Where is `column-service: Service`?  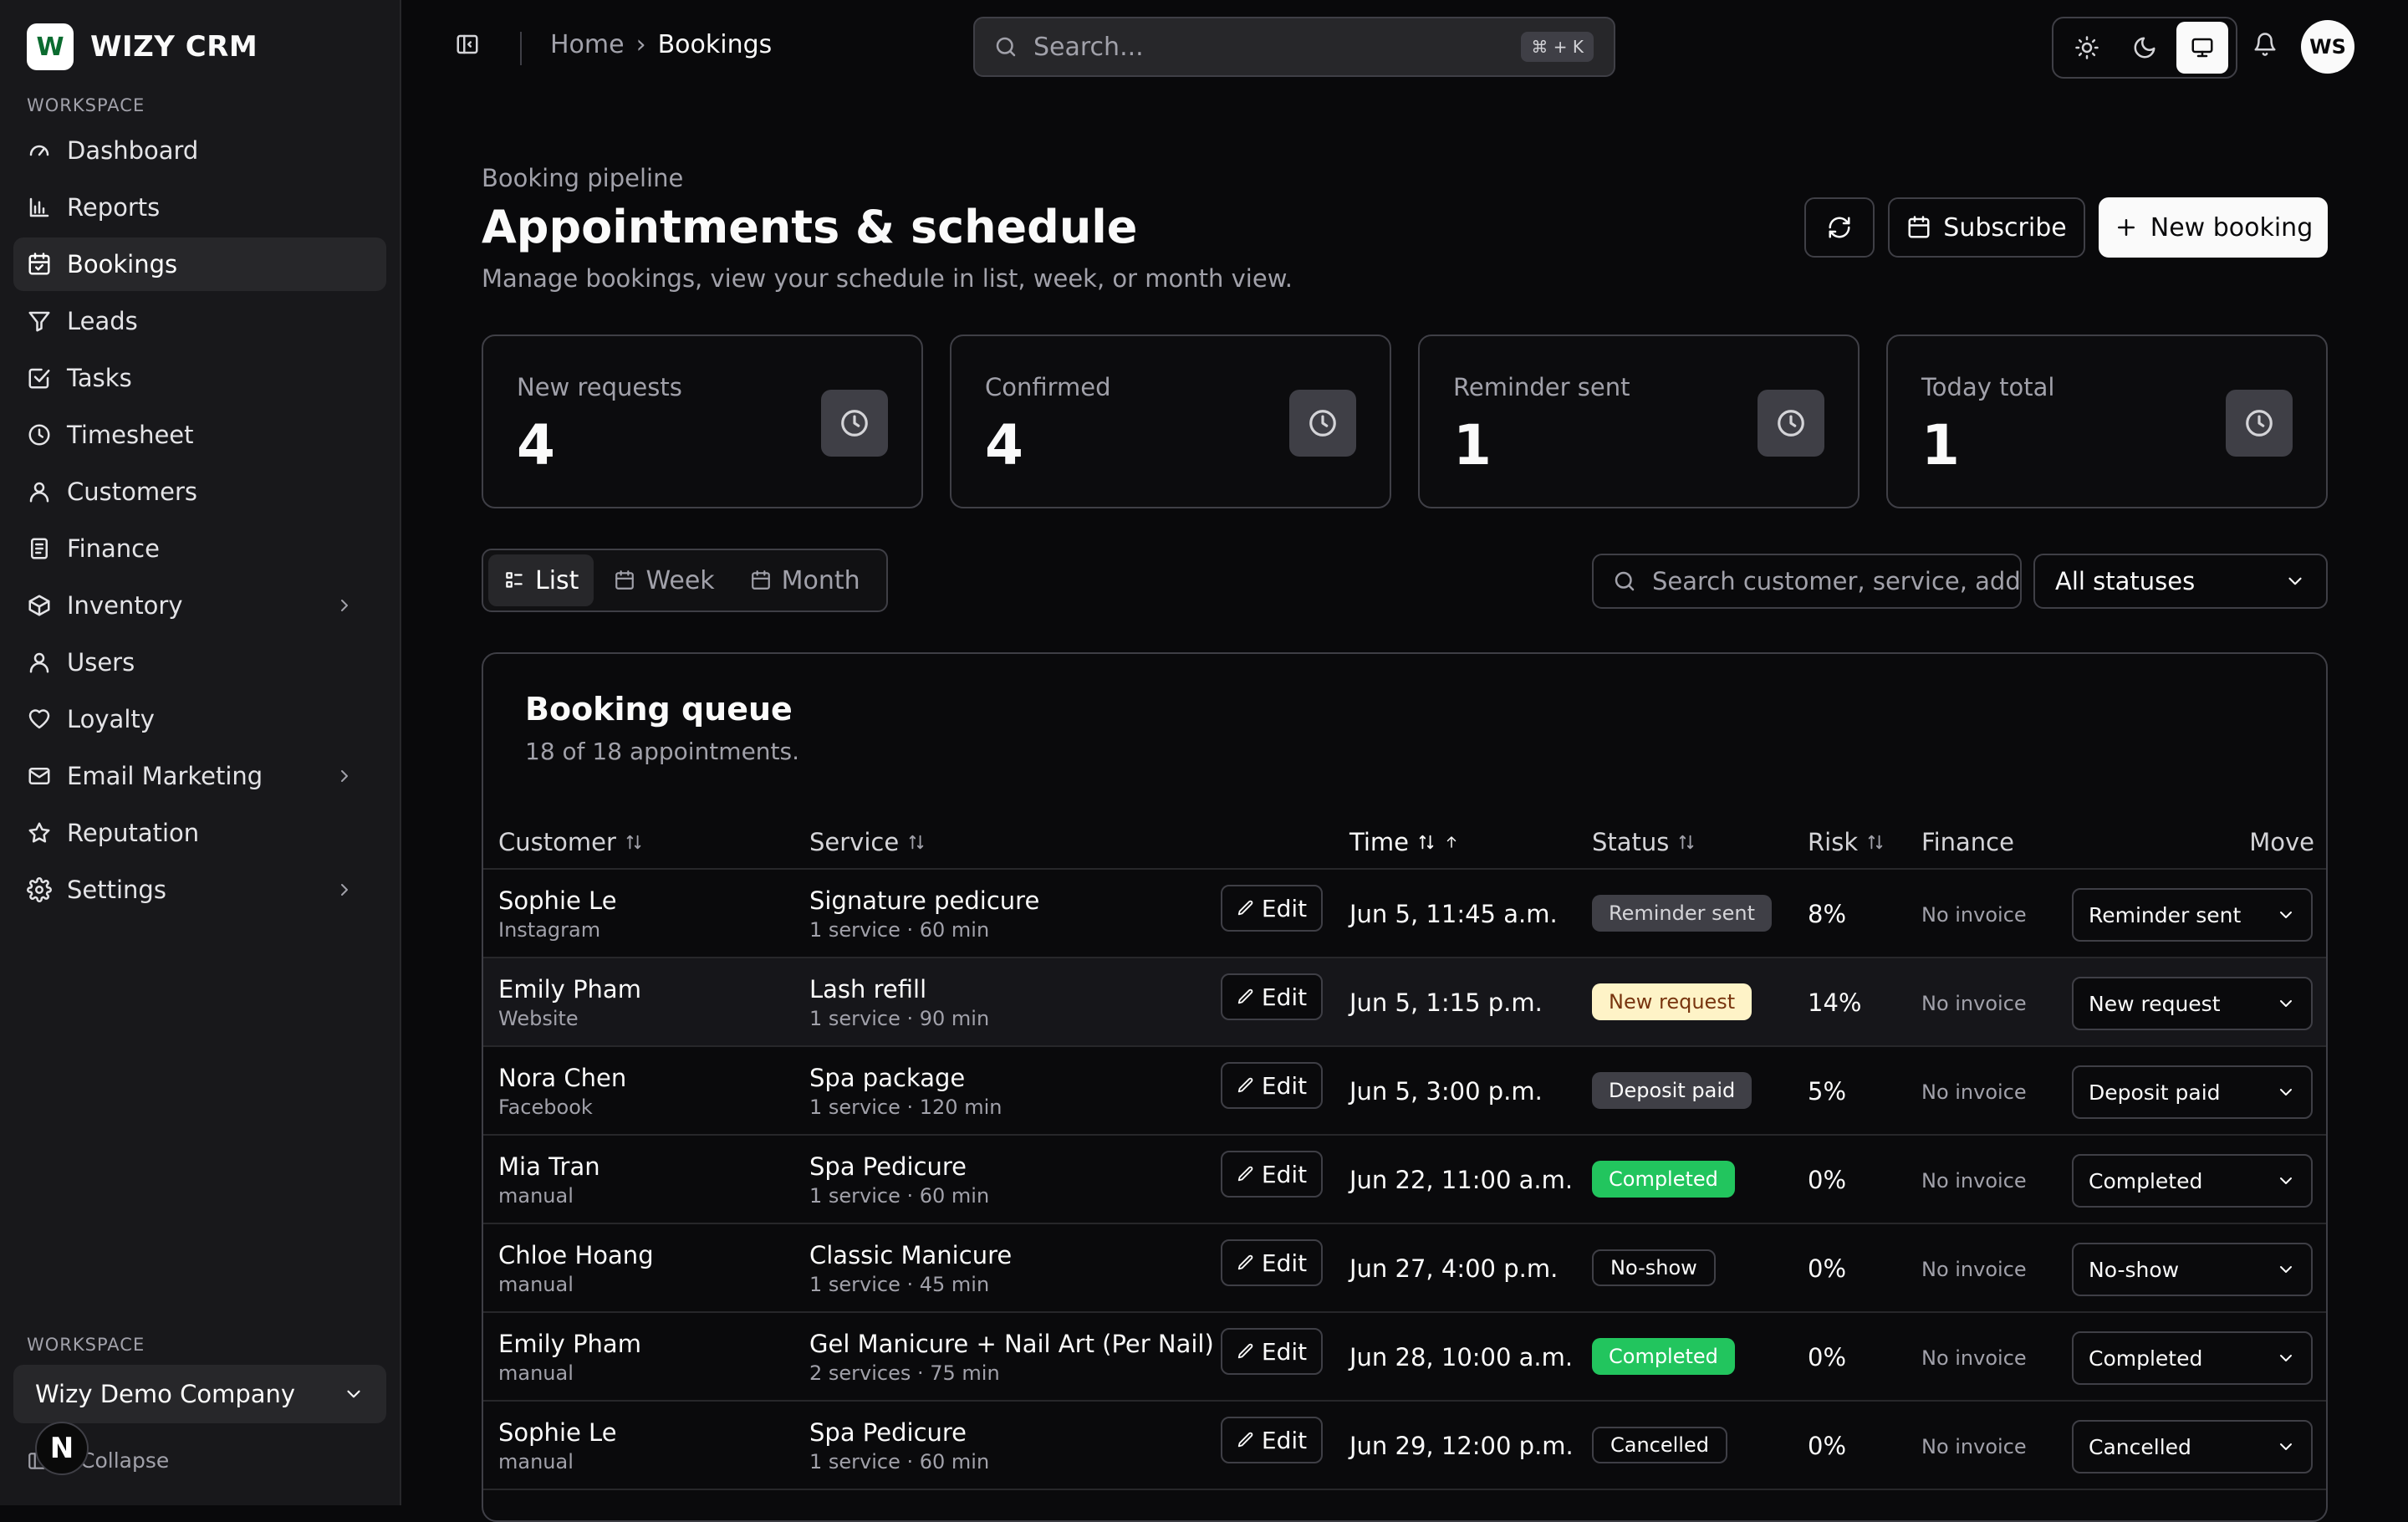 column-service: Service is located at coordinates (868, 842).